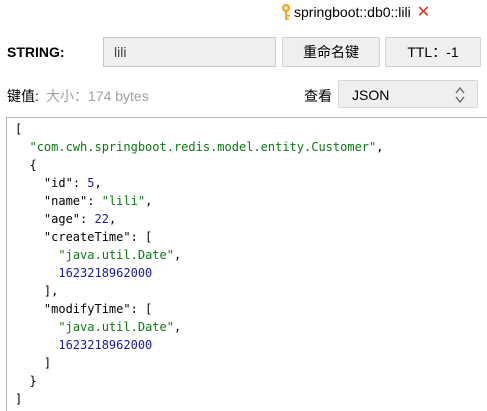 The image size is (487, 411). Describe the element at coordinates (243, 94) in the screenshot. I see `value-row: 键值: 大小：174 bytes 查看 JSON` at that location.